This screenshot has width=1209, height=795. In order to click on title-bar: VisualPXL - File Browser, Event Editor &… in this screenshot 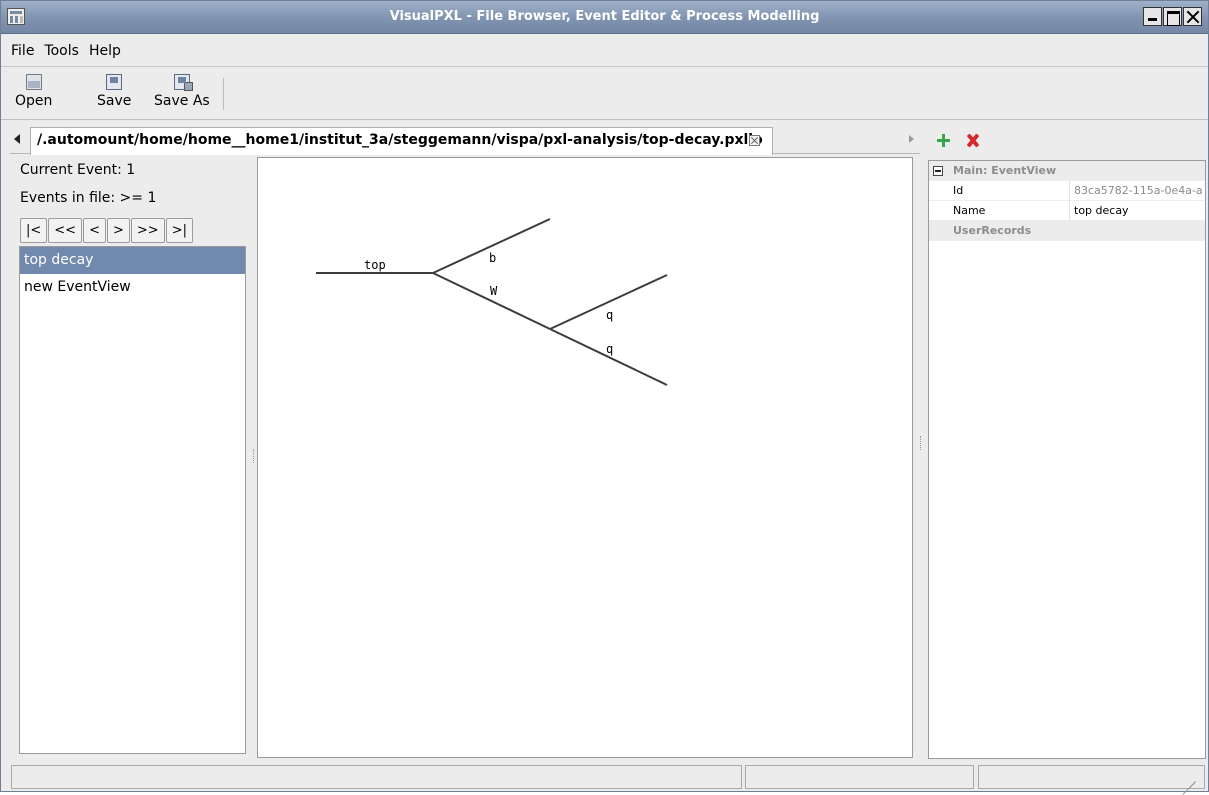, I will do `click(604, 17)`.